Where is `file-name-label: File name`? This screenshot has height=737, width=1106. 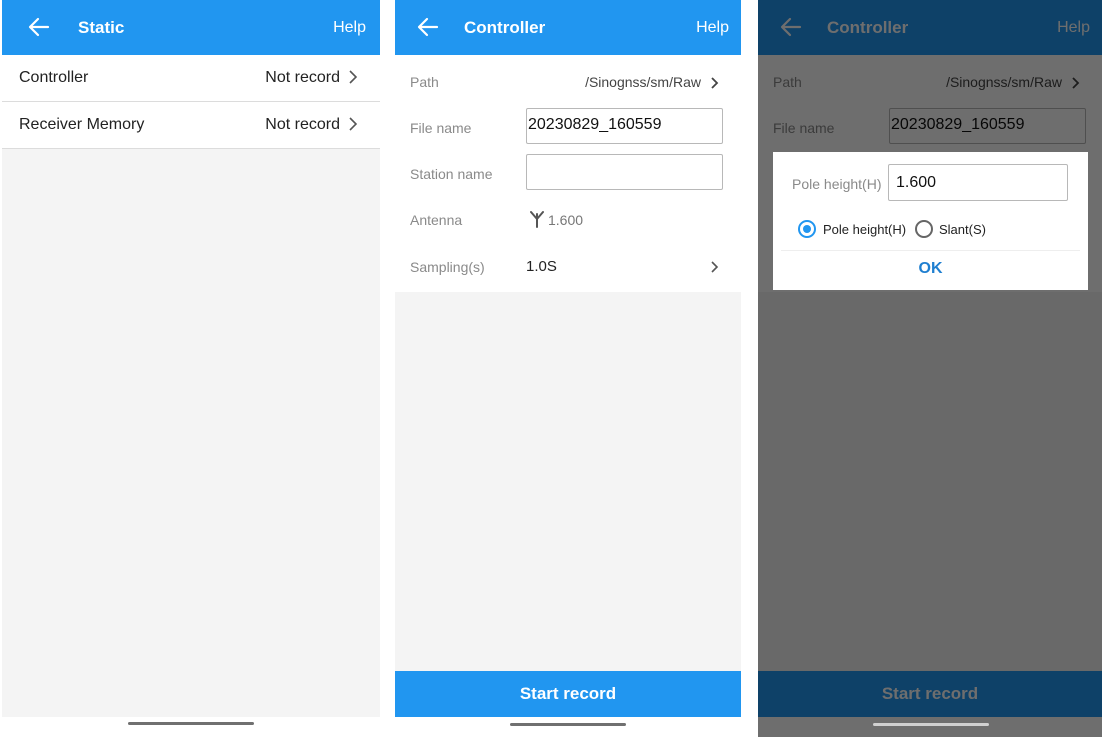 file-name-label: File name is located at coordinates (441, 128).